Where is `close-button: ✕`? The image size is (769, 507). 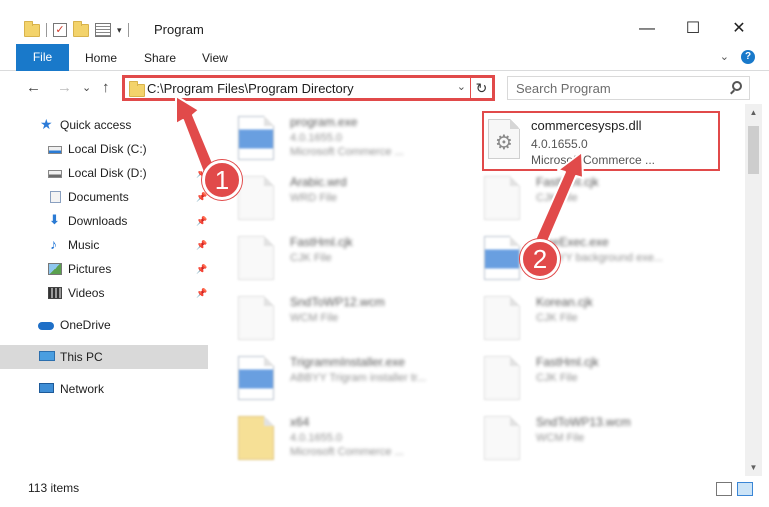 close-button: ✕ is located at coordinates (739, 29).